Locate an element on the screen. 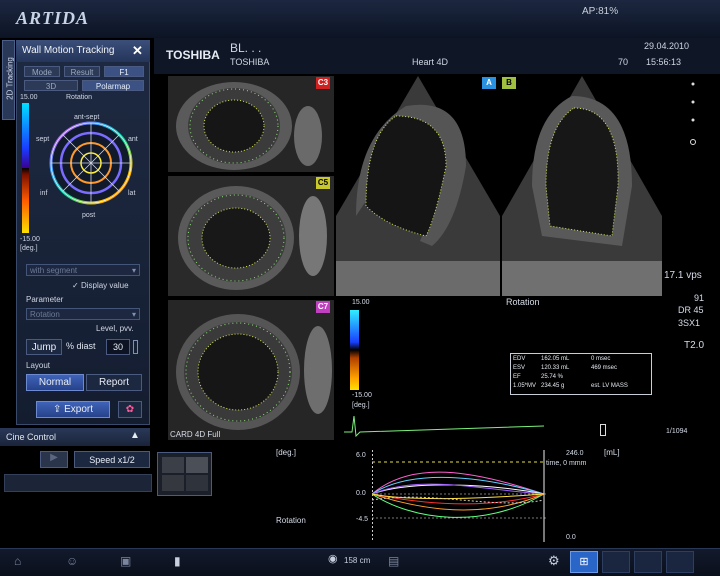  panel-title: Wall Motion Tracking is located at coordinates (68, 50).